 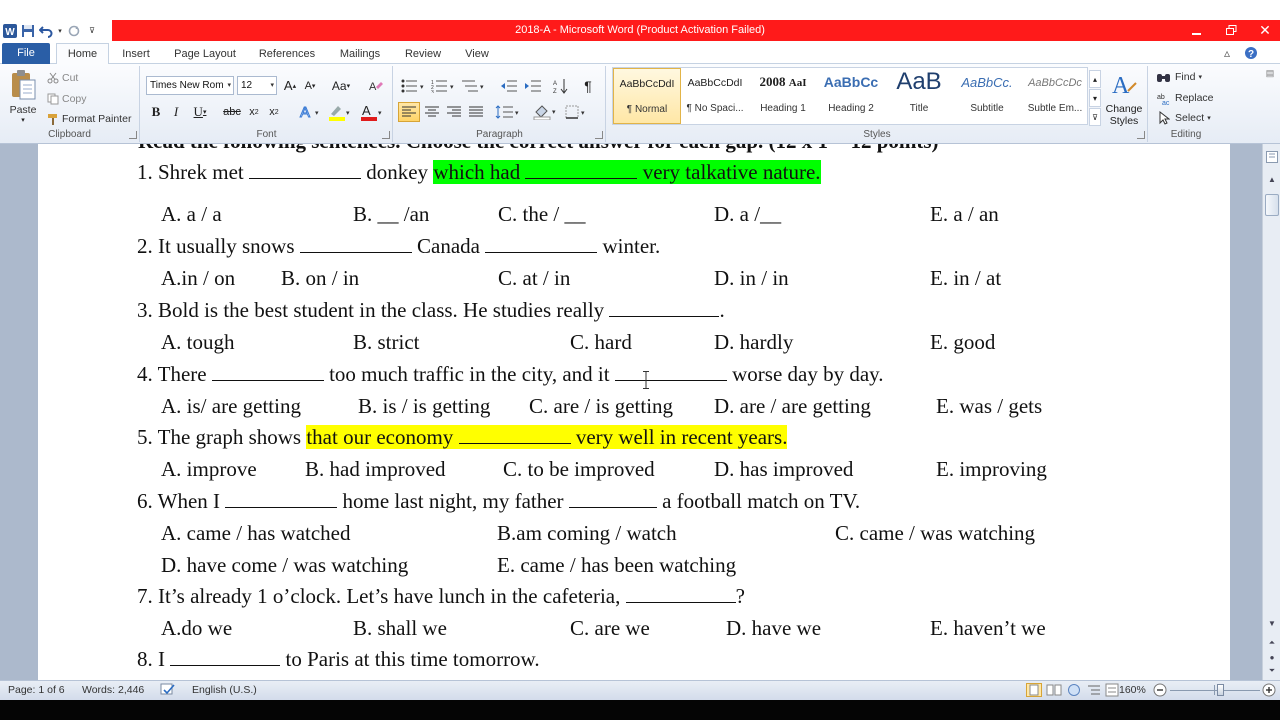 I want to click on font-size-combo: 12 ▾, so click(x=257, y=85).